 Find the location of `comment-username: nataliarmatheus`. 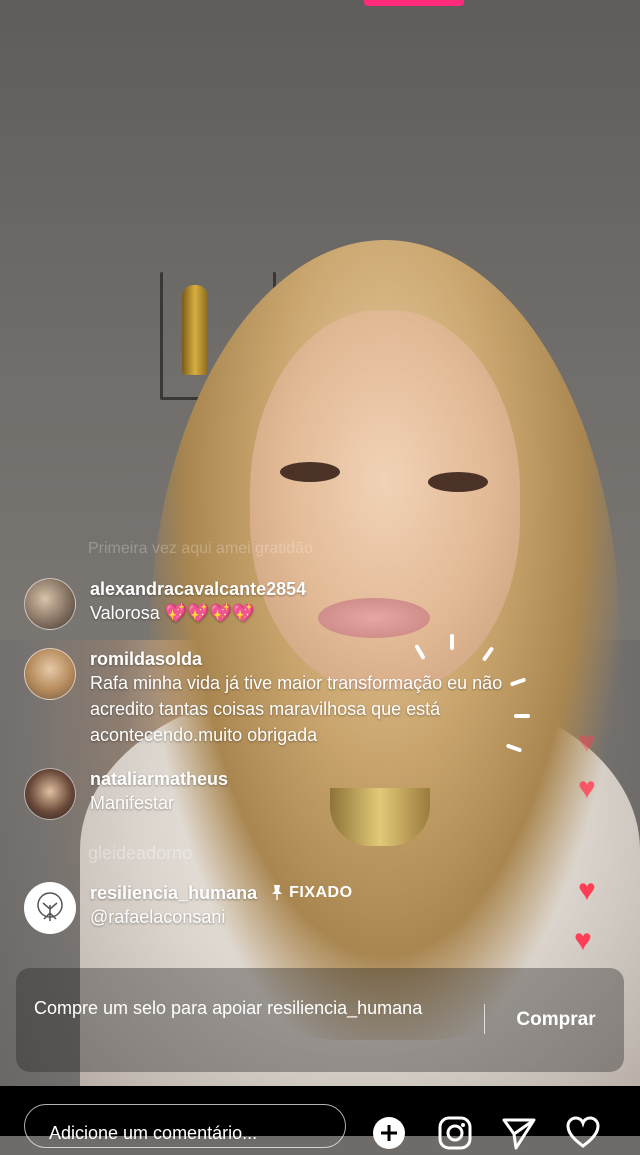

comment-username: nataliarmatheus is located at coordinates (159, 779).